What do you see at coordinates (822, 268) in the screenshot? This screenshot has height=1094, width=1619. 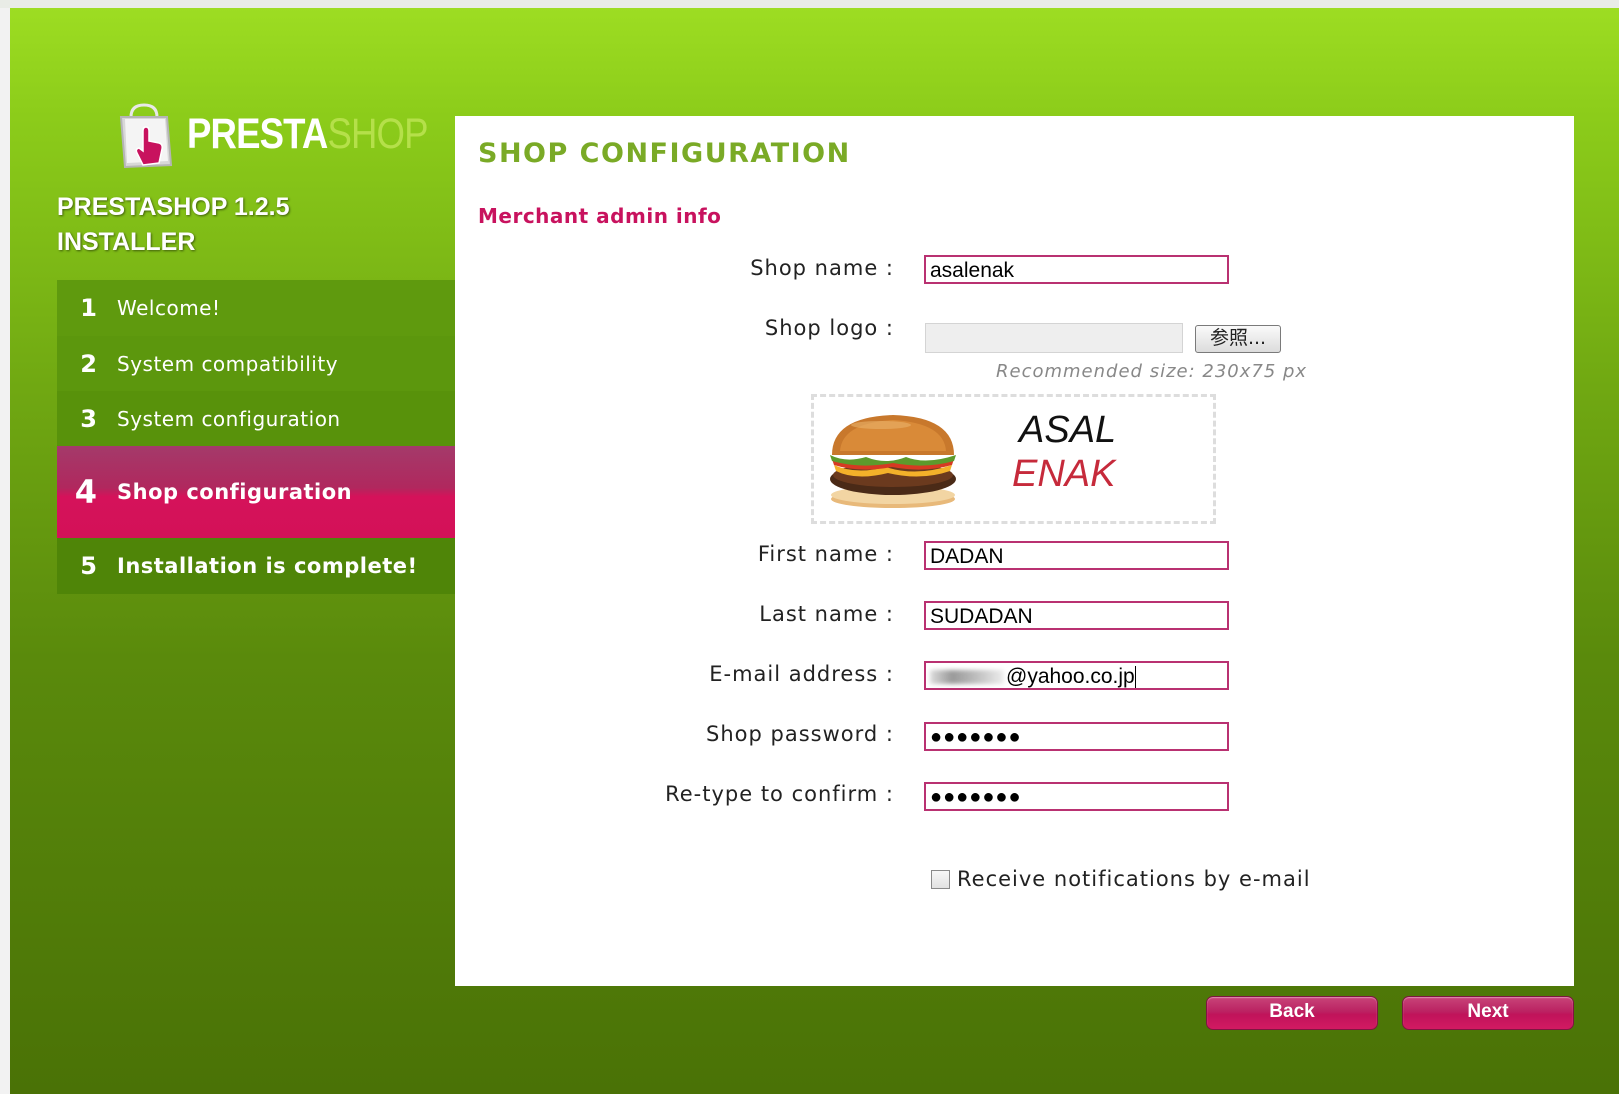 I see `shop-name-label: Shop name :` at bounding box center [822, 268].